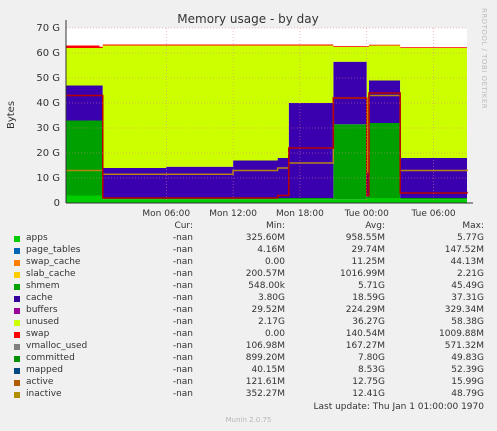  I want to click on legend-max: 44.13M, so click(467, 262).